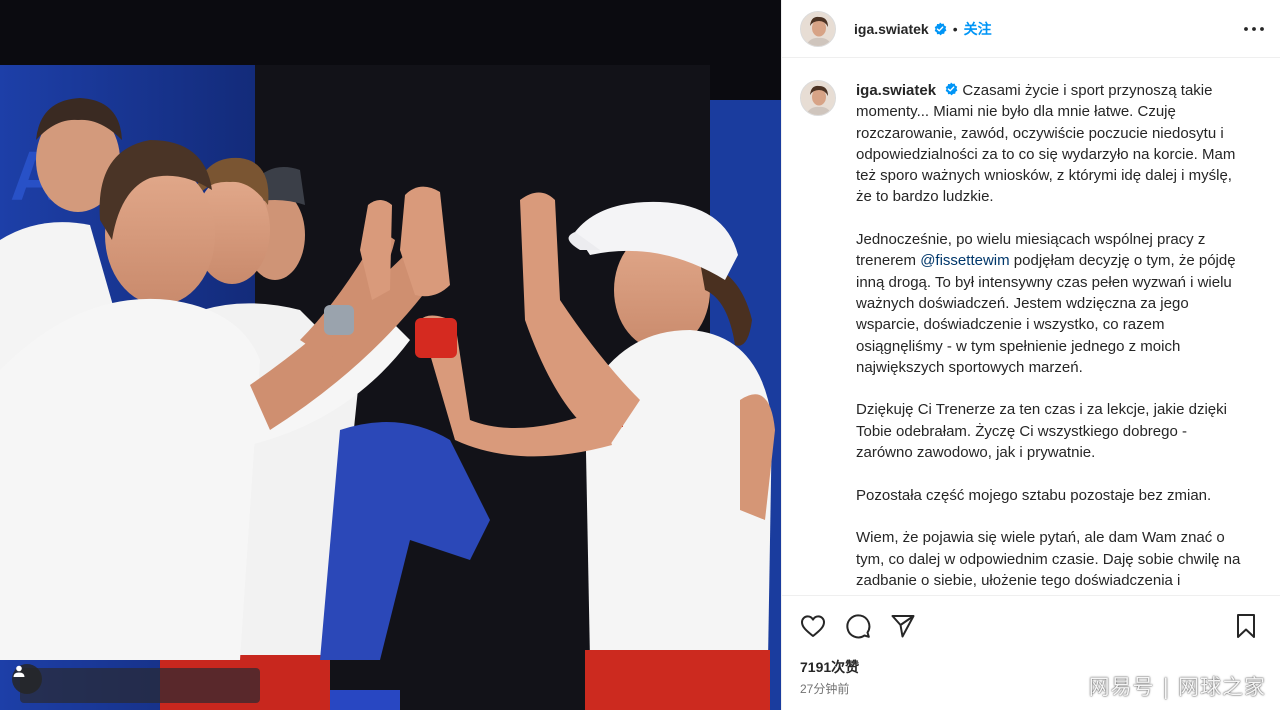 This screenshot has height=710, width=1280. I want to click on likes-count: 7191次赞, so click(829, 667).